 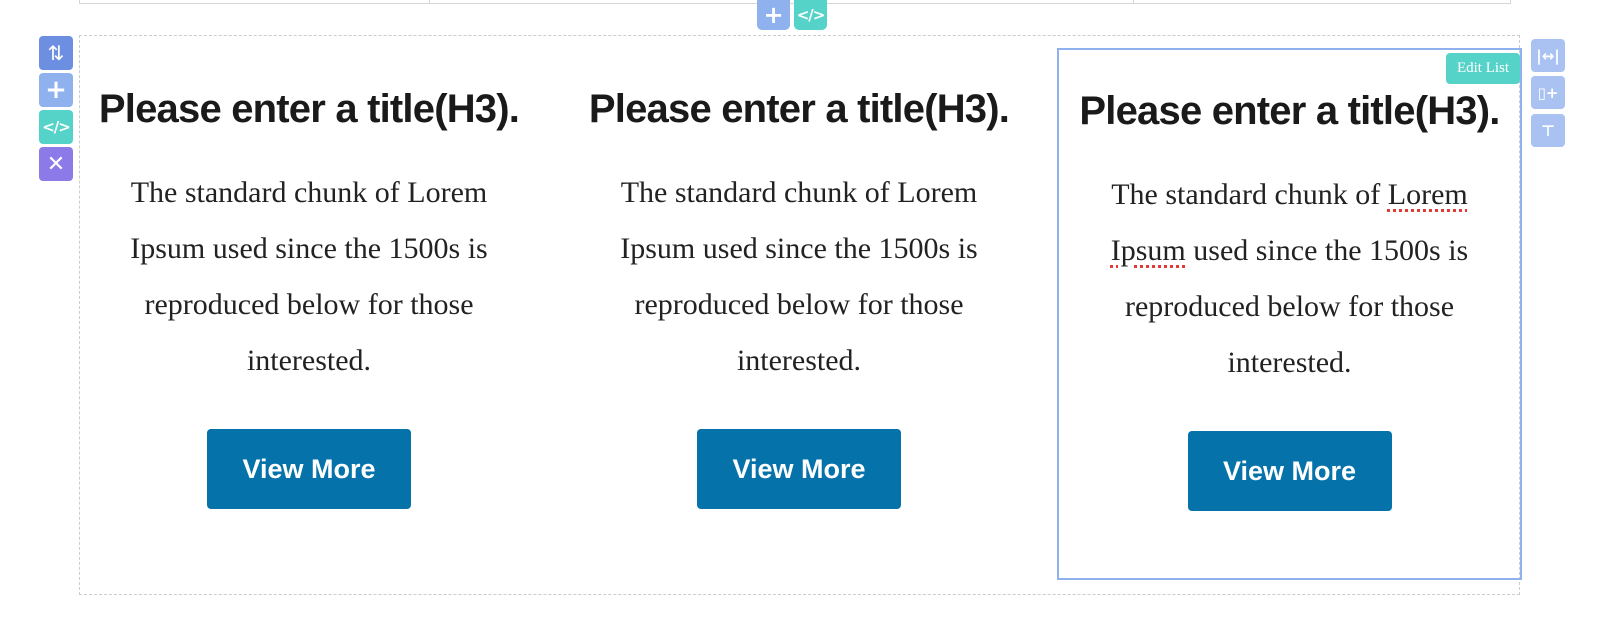 I want to click on delete-block-button: ✕, so click(x=56, y=164).